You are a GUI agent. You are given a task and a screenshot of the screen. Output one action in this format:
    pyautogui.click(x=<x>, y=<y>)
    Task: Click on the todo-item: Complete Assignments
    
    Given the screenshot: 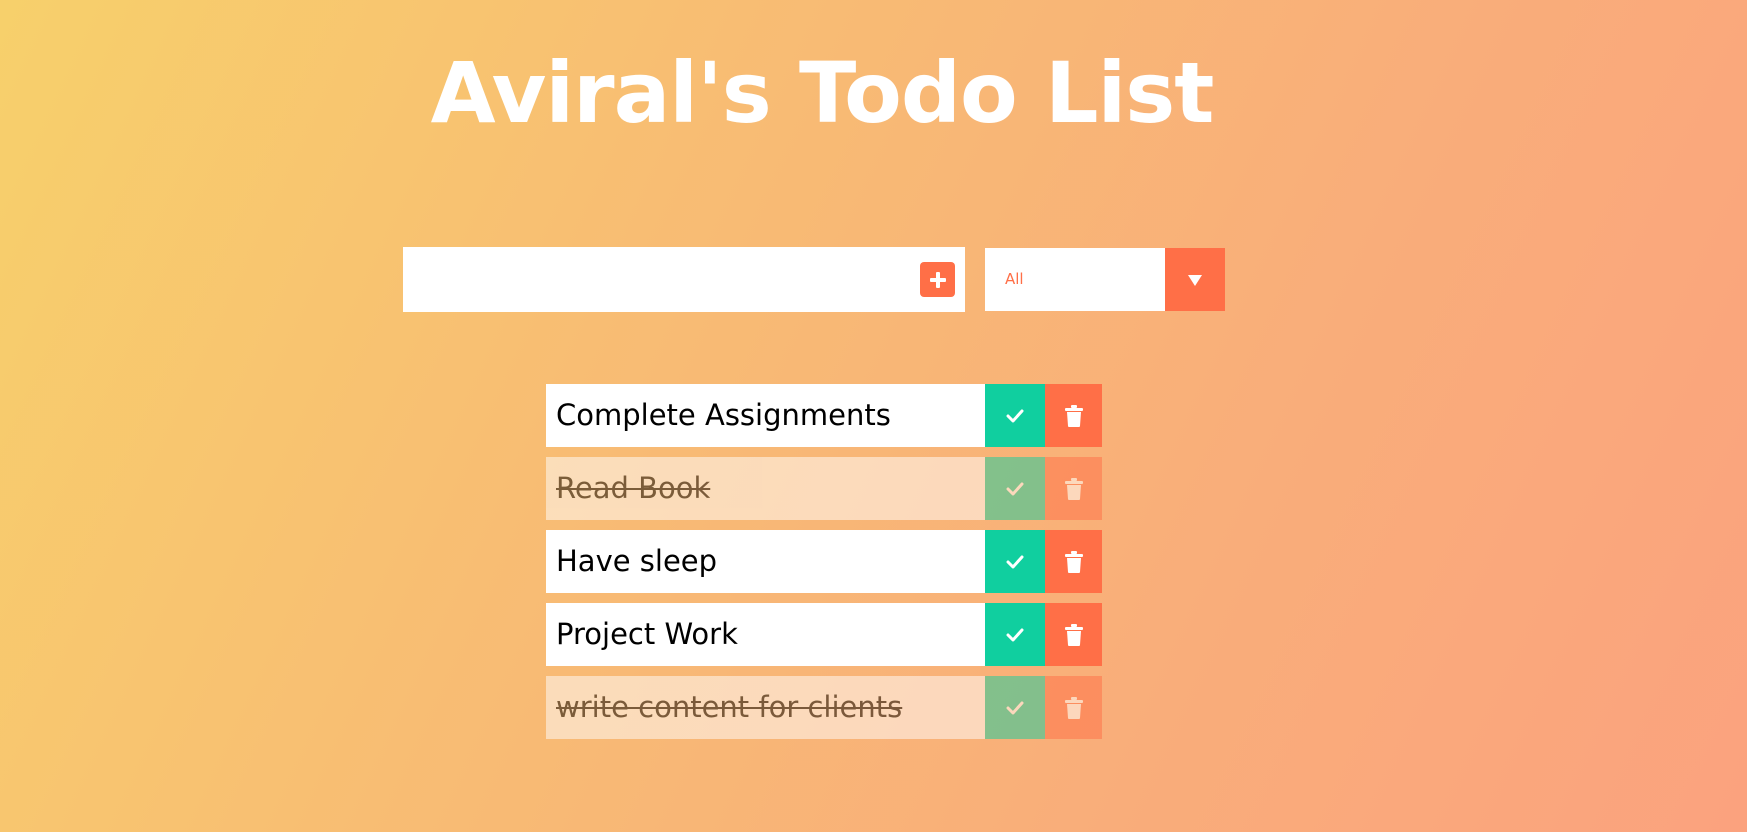 What is the action you would take?
    pyautogui.click(x=824, y=415)
    